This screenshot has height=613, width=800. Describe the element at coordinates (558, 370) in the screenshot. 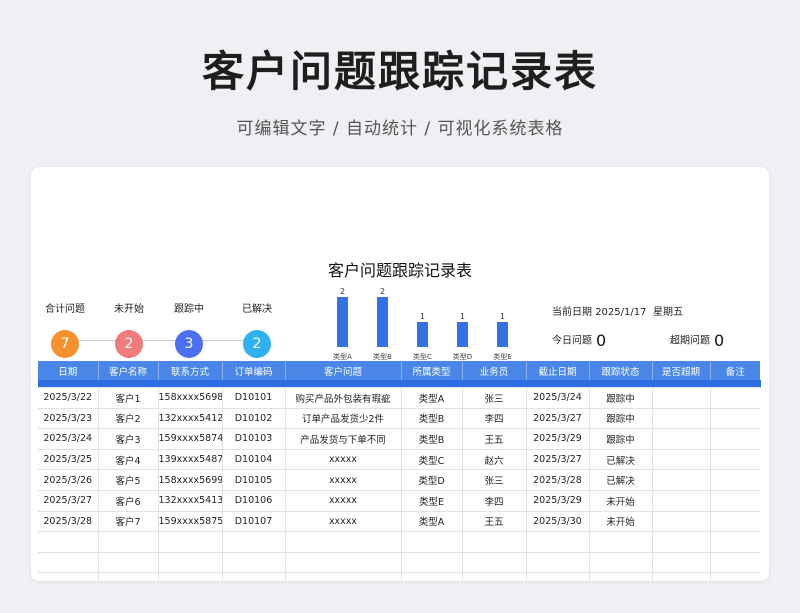

I see `column-header: 截止日期` at that location.